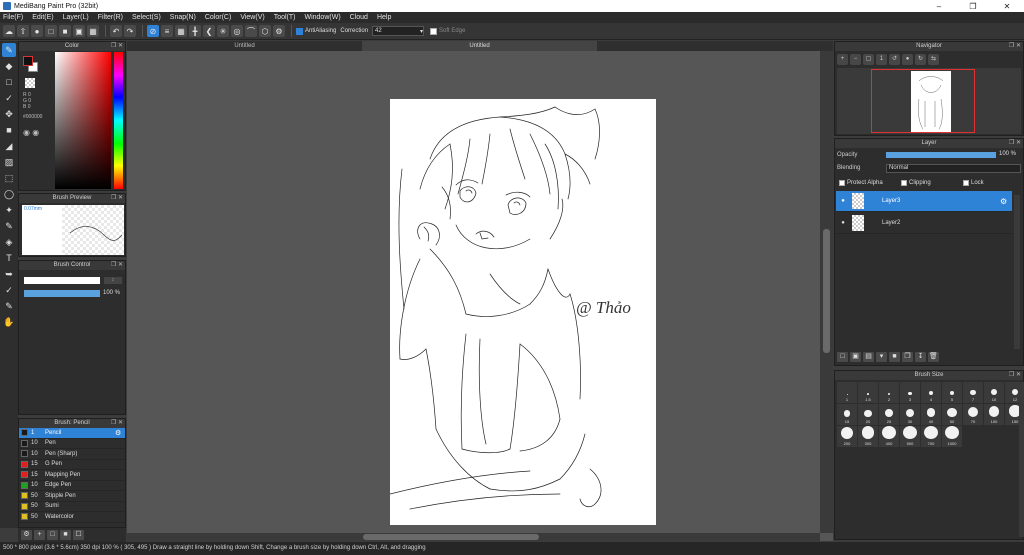 This screenshot has height=555, width=1024. What do you see at coordinates (9, 114) in the screenshot?
I see `move-tool-icon: ✥` at bounding box center [9, 114].